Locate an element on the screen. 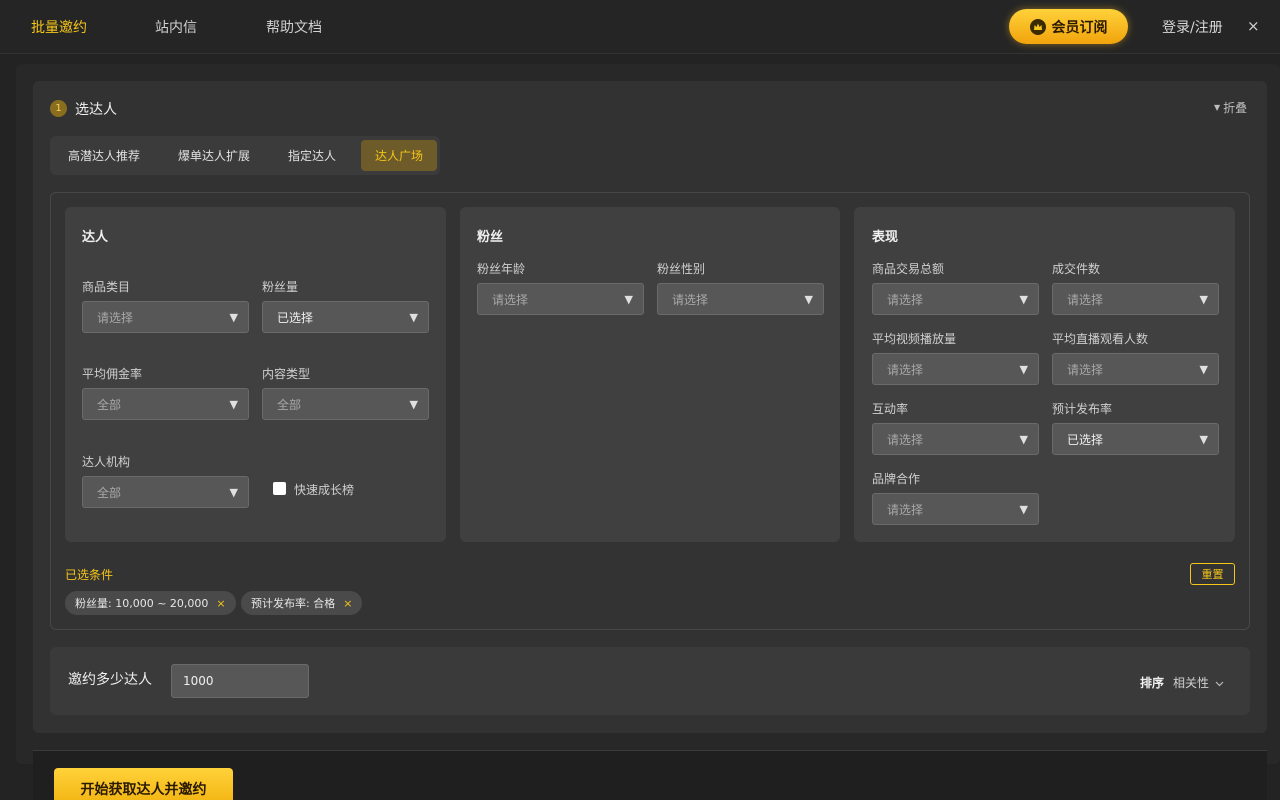 The width and height of the screenshot is (1280, 800). fans-label: 粉丝量 is located at coordinates (280, 287).